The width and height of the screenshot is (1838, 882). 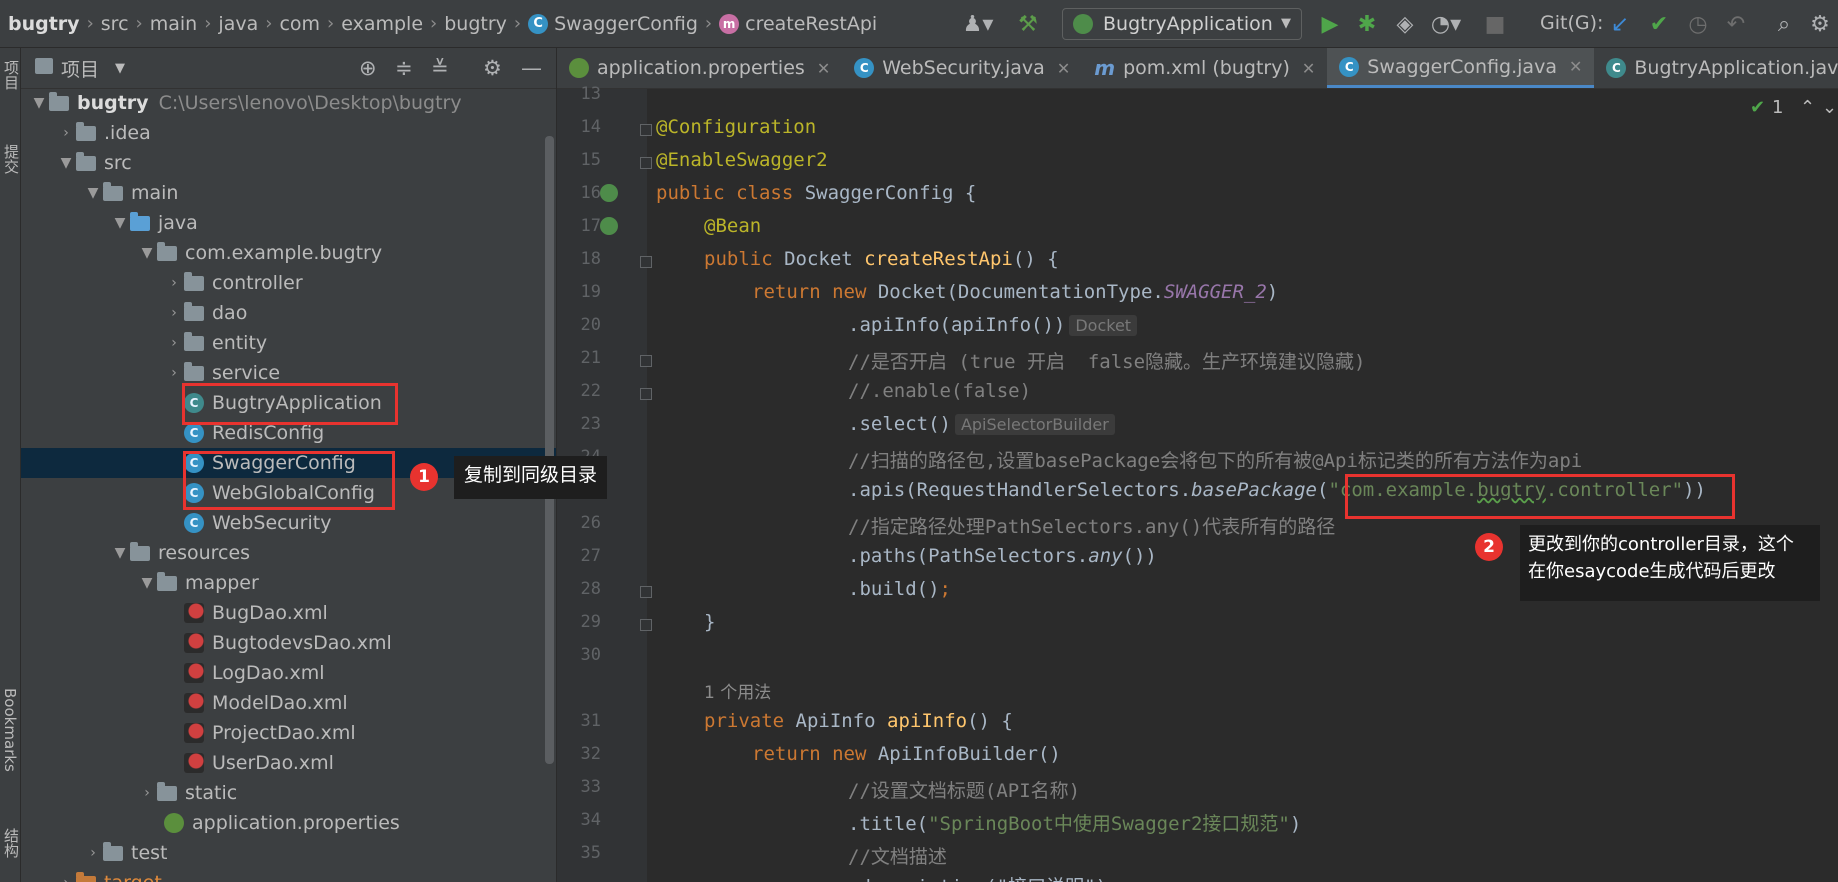 I want to click on code-line-36: .description("接口说明"), so click(x=977, y=877).